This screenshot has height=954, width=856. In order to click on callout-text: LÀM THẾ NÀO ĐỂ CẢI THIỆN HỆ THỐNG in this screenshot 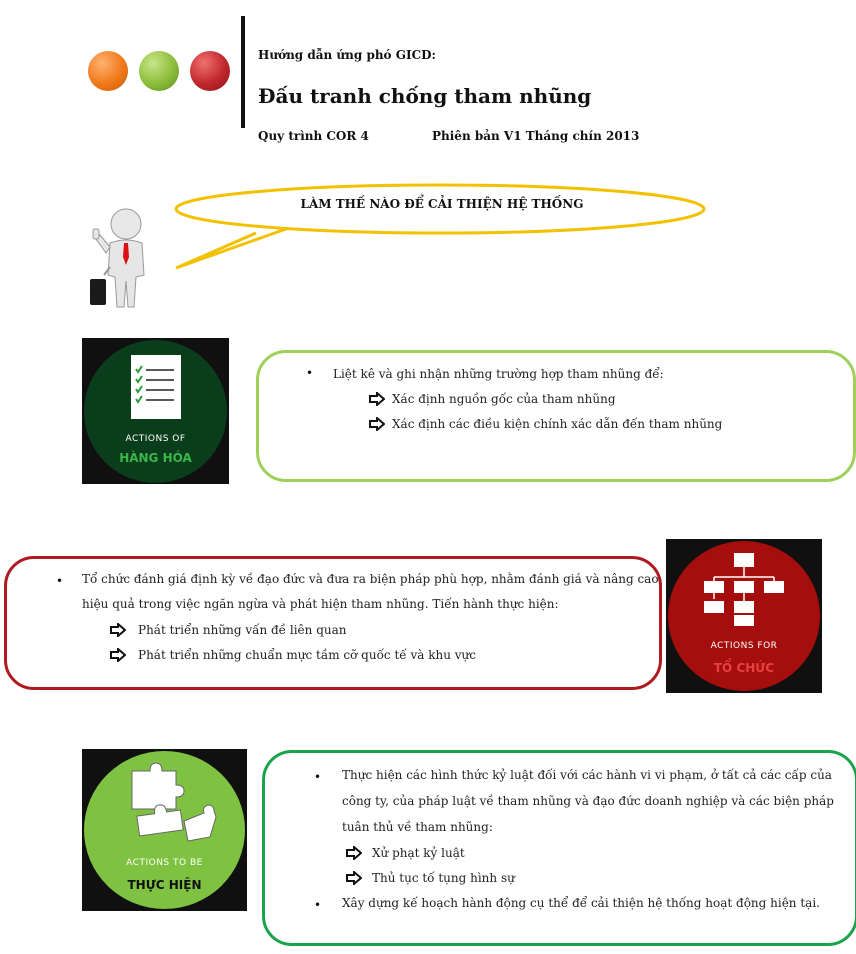, I will do `click(442, 204)`.